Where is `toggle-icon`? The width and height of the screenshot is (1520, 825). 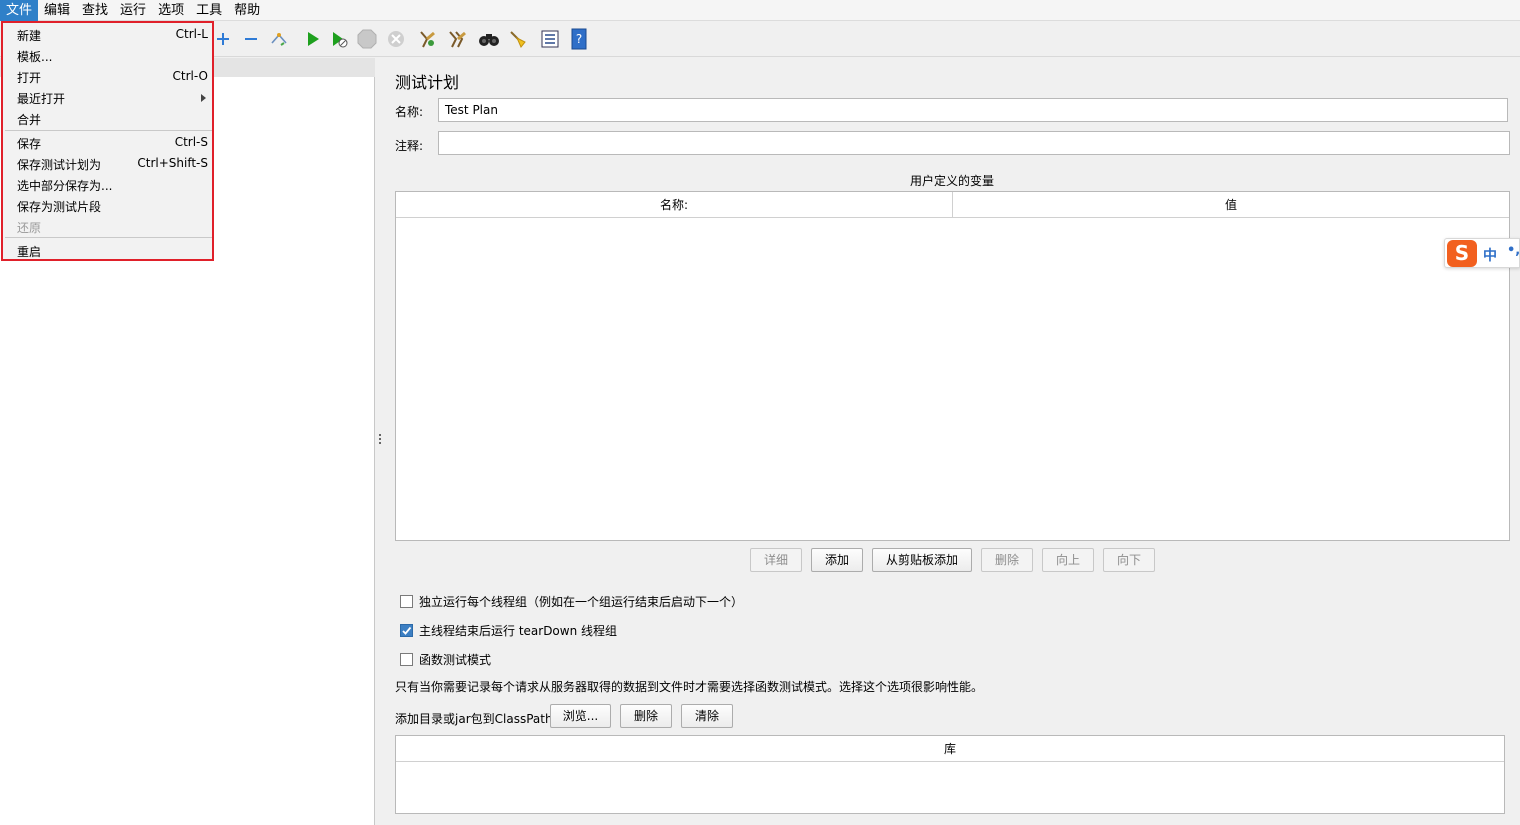
toggle-icon is located at coordinates (279, 39).